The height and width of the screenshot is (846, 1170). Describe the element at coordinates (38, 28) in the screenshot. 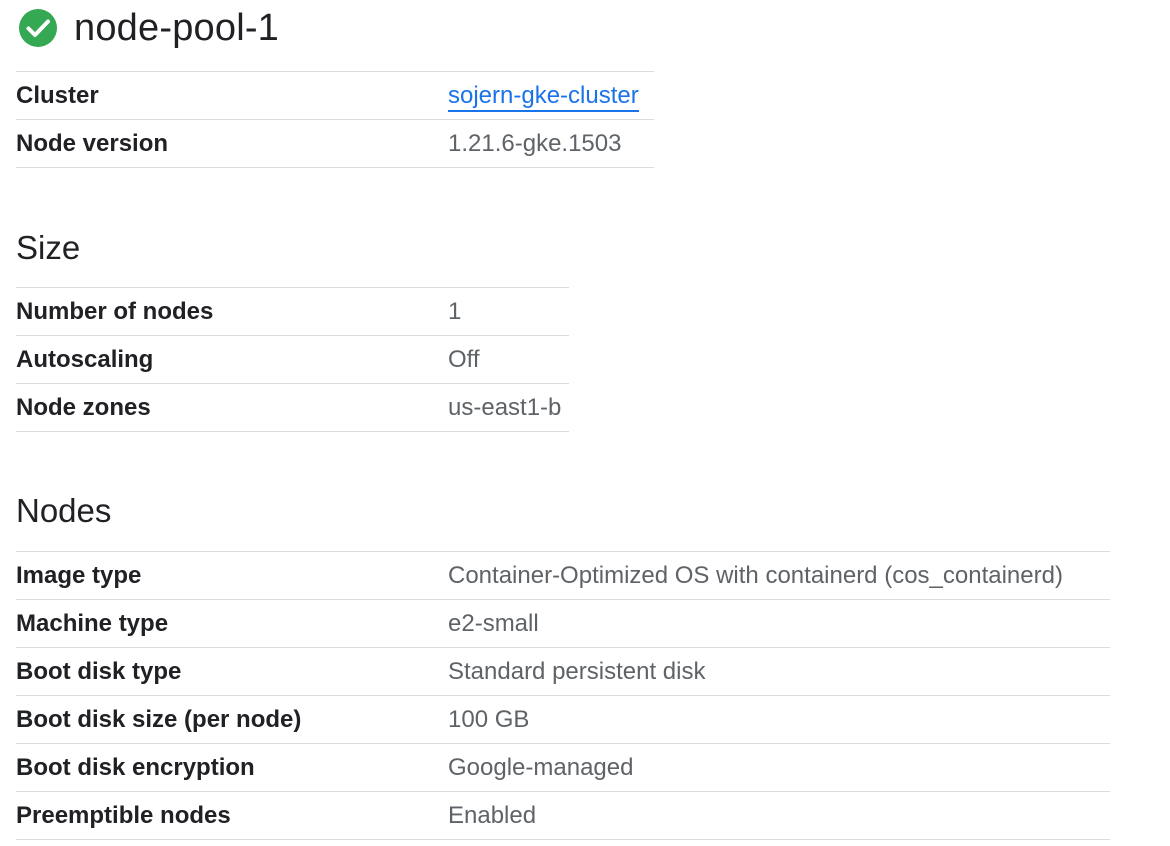

I see `check-circle-icon` at that location.